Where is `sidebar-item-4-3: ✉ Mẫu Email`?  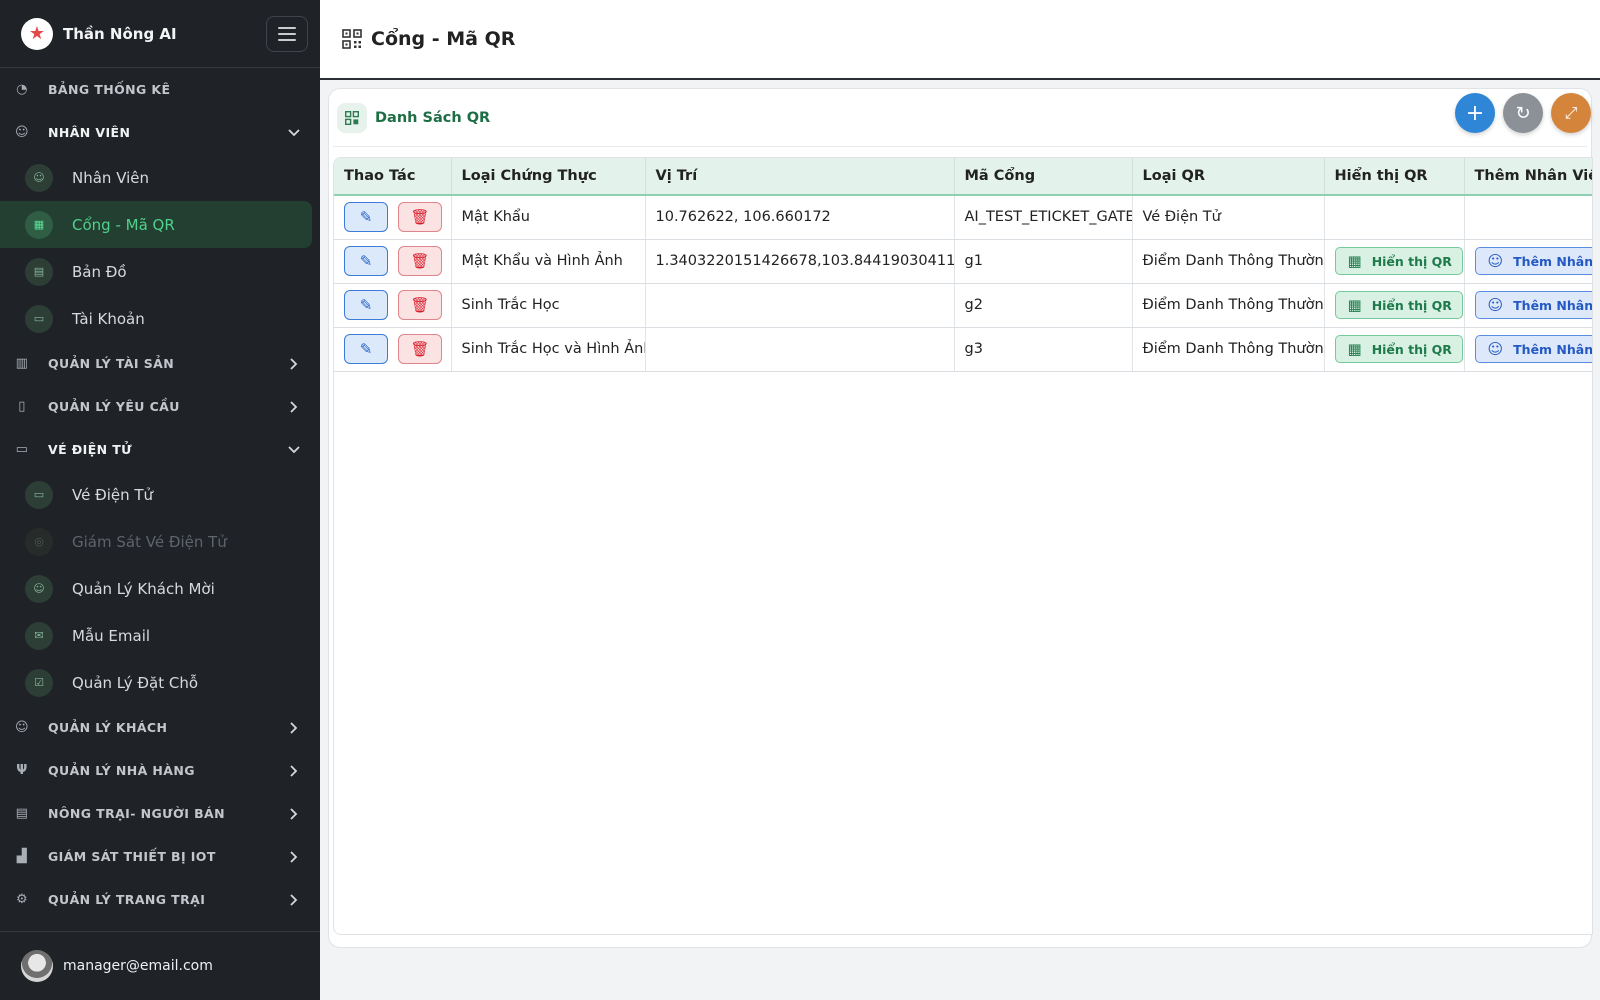
sidebar-item-4-3: ✉ Mẫu Email is located at coordinates (156, 635).